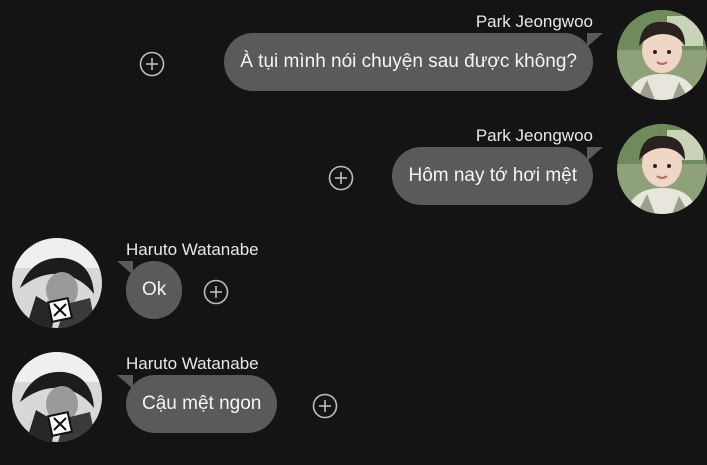 The width and height of the screenshot is (707, 465). Describe the element at coordinates (154, 290) in the screenshot. I see `message-bubble: Ok` at that location.